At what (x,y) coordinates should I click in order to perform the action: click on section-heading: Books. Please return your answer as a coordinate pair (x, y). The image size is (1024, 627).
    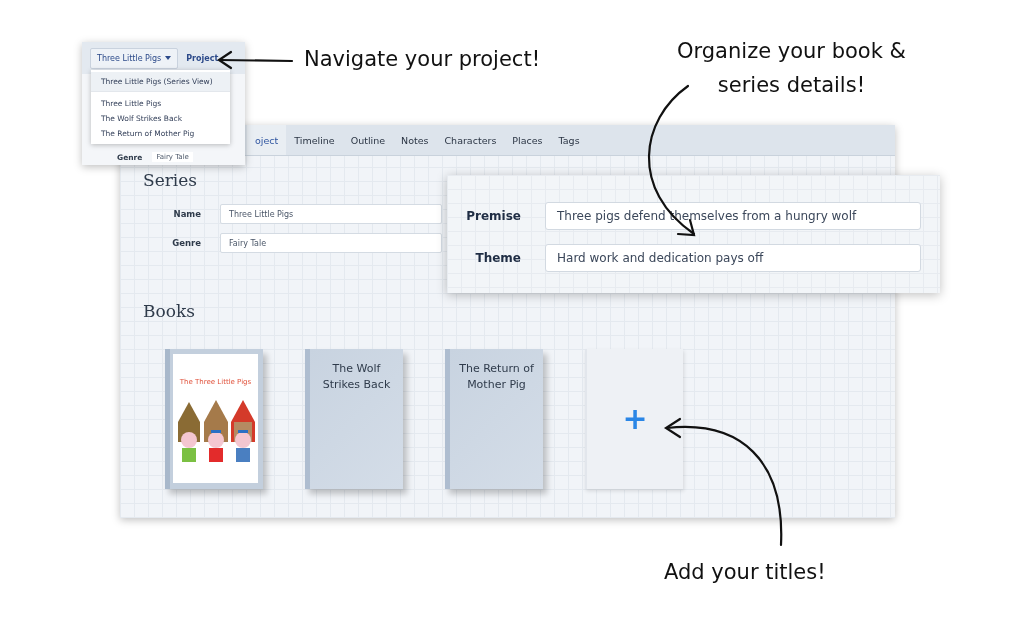
    Looking at the image, I should click on (169, 311).